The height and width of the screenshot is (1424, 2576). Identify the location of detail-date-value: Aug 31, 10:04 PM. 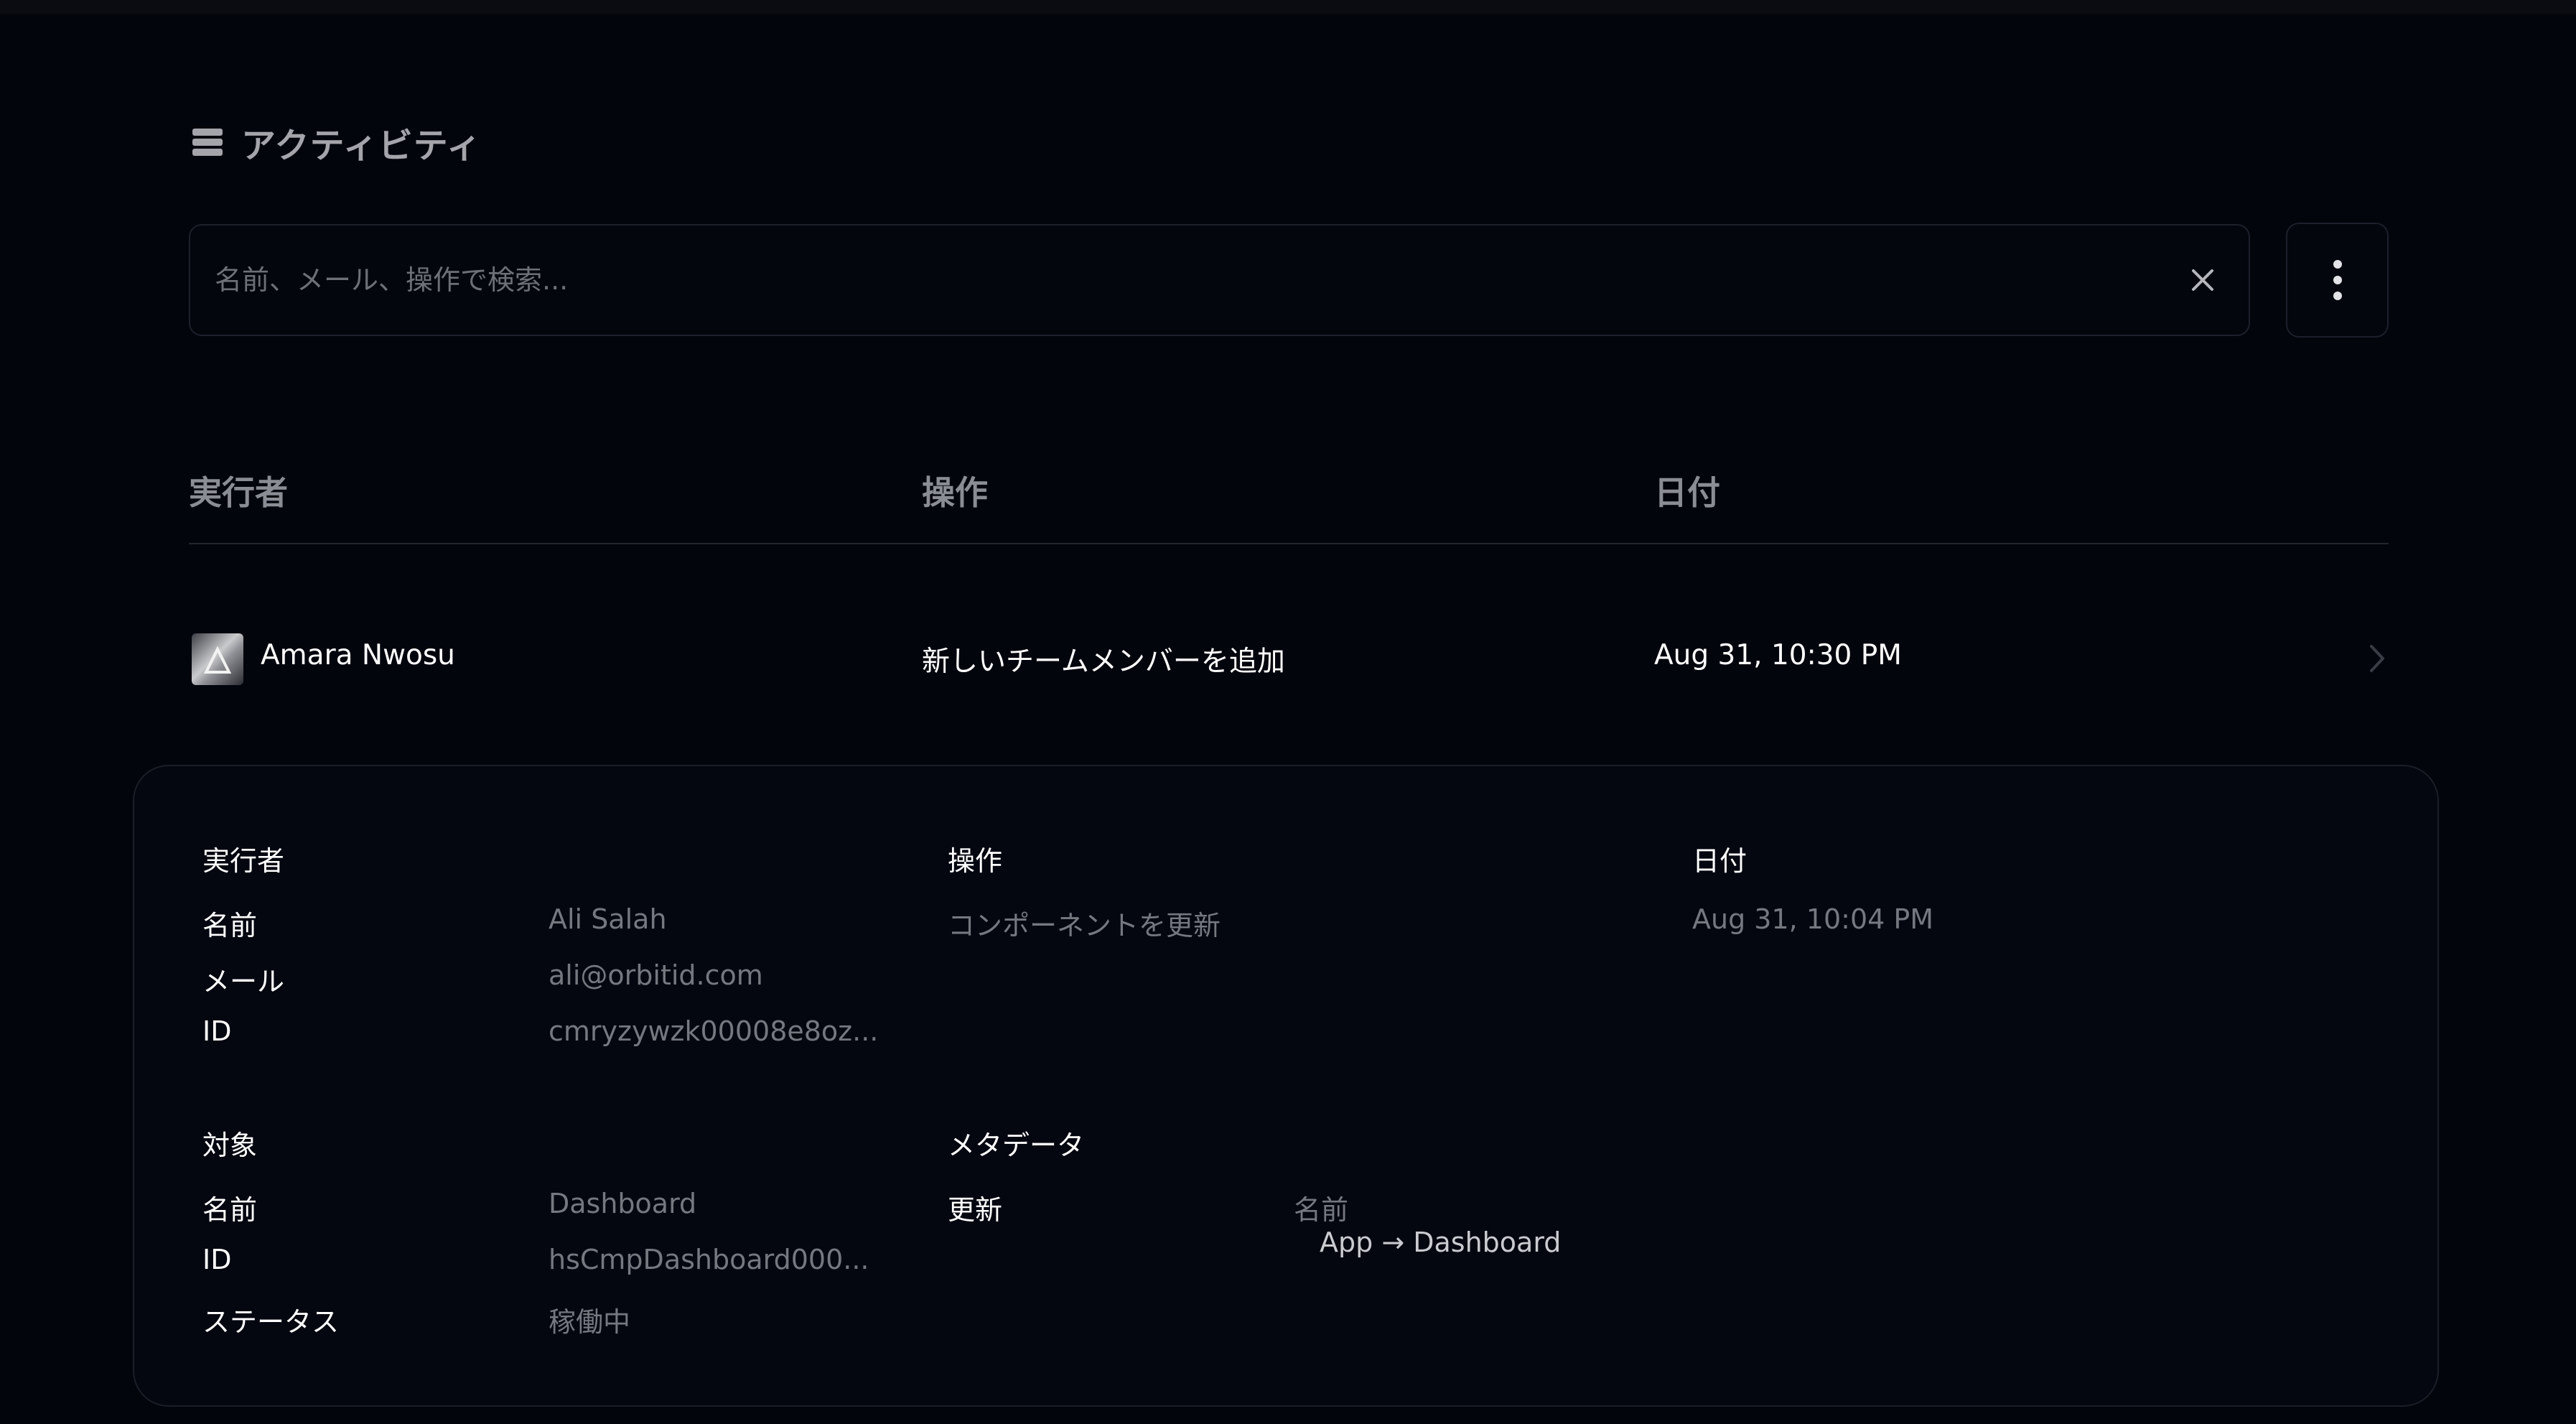
(1813, 919).